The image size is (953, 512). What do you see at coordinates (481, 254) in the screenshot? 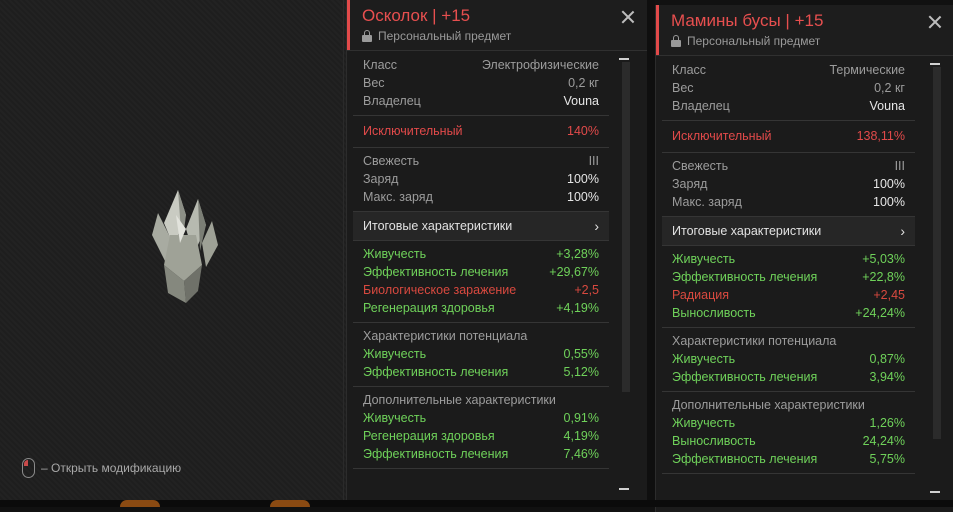
I see `stat-row: Живучесть +3,28%` at bounding box center [481, 254].